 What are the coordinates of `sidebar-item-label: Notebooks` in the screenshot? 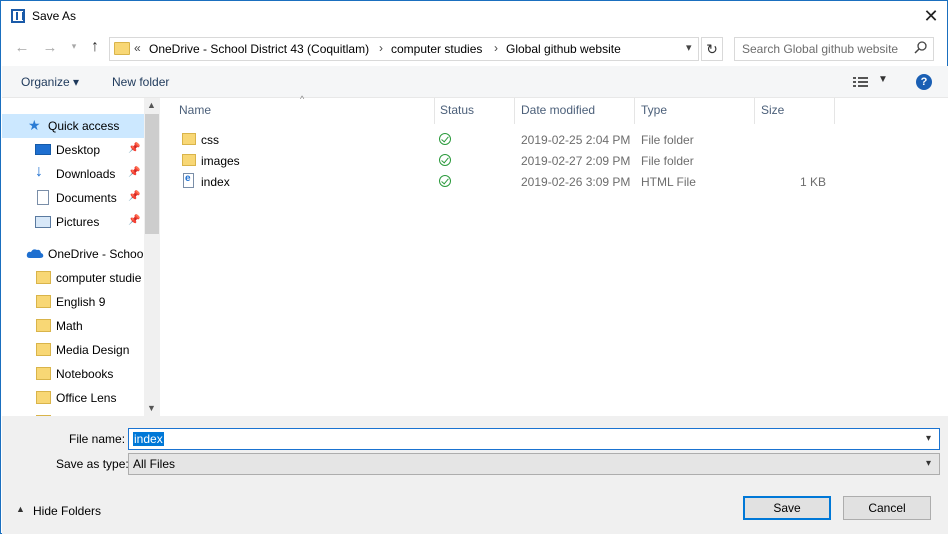 It's located at (85, 374).